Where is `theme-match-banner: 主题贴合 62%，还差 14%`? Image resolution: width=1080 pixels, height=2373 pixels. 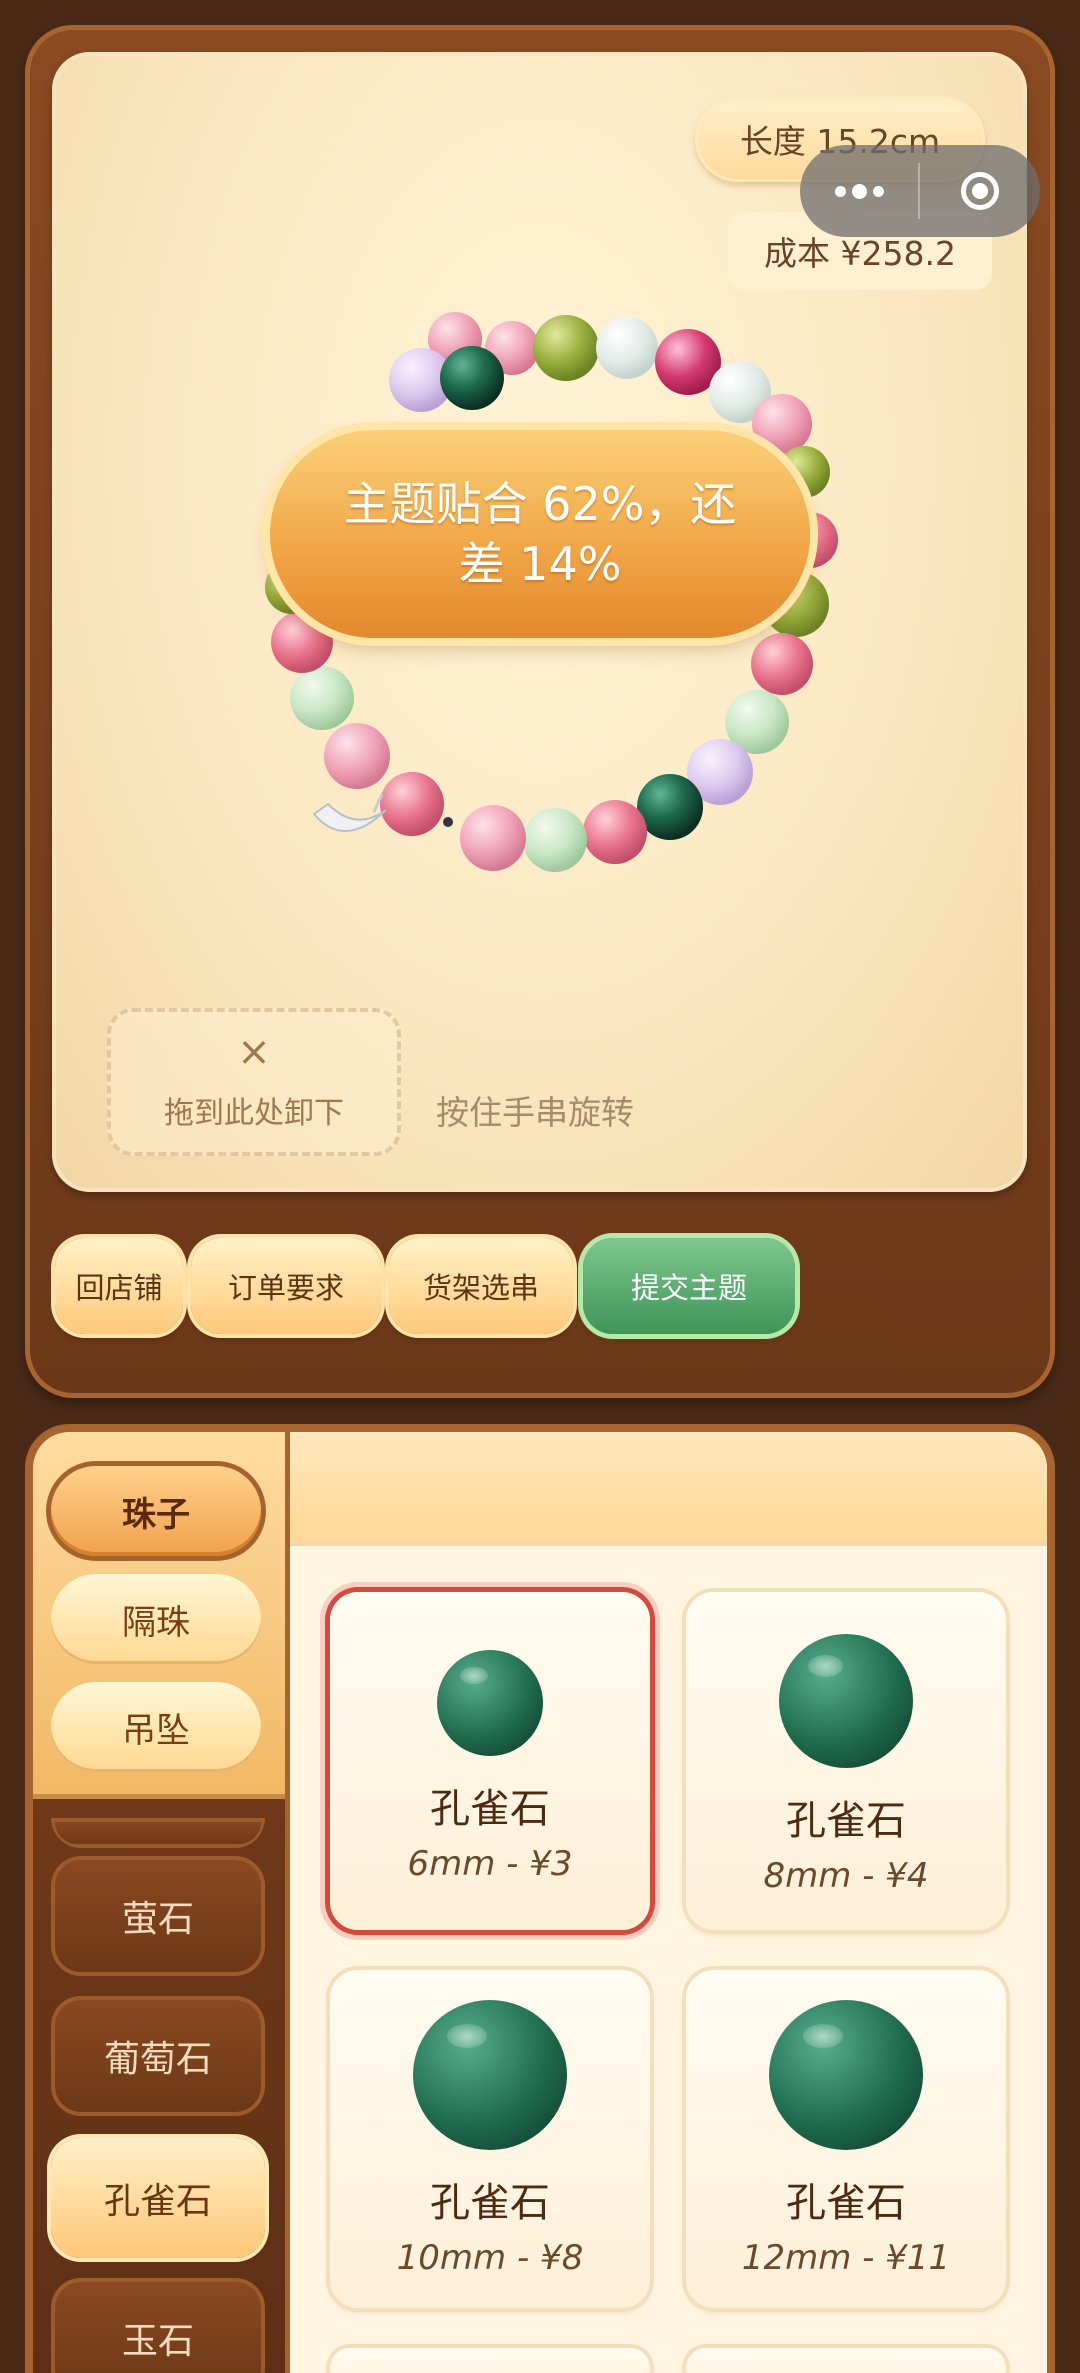
theme-match-banner: 主题贴合 62%，还差 14% is located at coordinates (540, 534).